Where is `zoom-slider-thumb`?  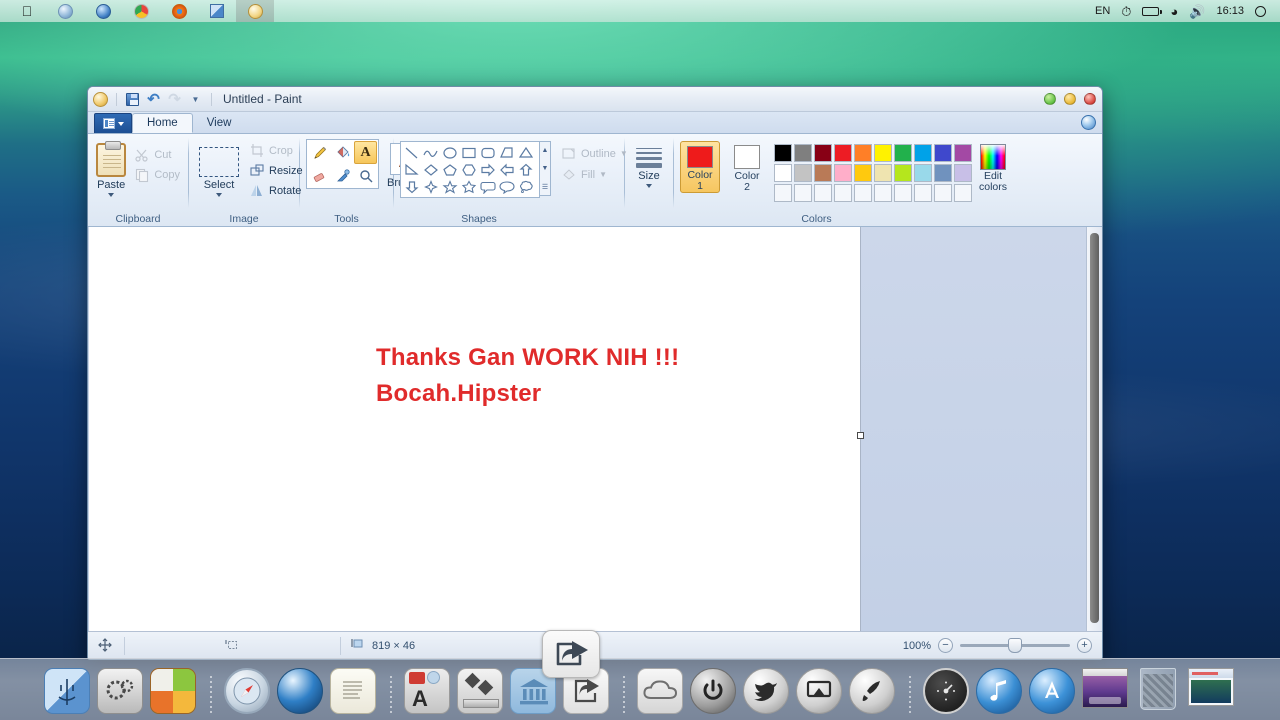
zoom-slider-thumb is located at coordinates (1015, 645).